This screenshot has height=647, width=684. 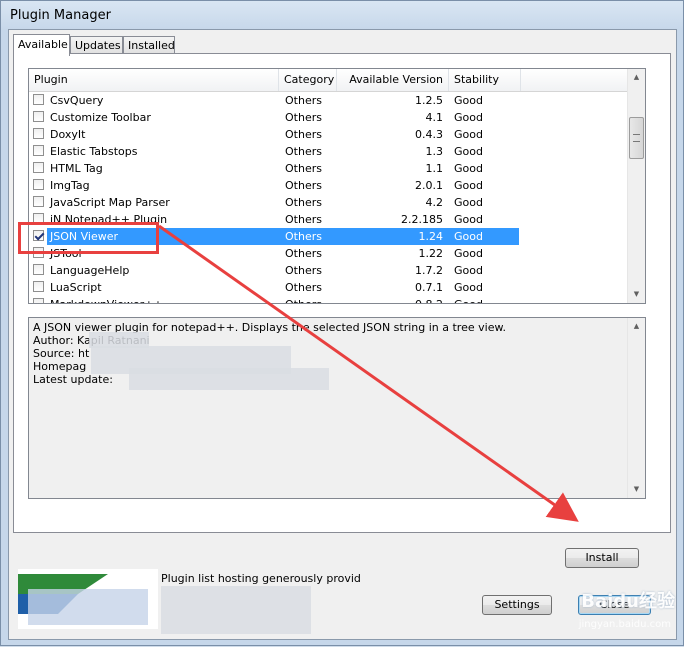 What do you see at coordinates (628, 601) in the screenshot?
I see `watermark: Baidu经验` at bounding box center [628, 601].